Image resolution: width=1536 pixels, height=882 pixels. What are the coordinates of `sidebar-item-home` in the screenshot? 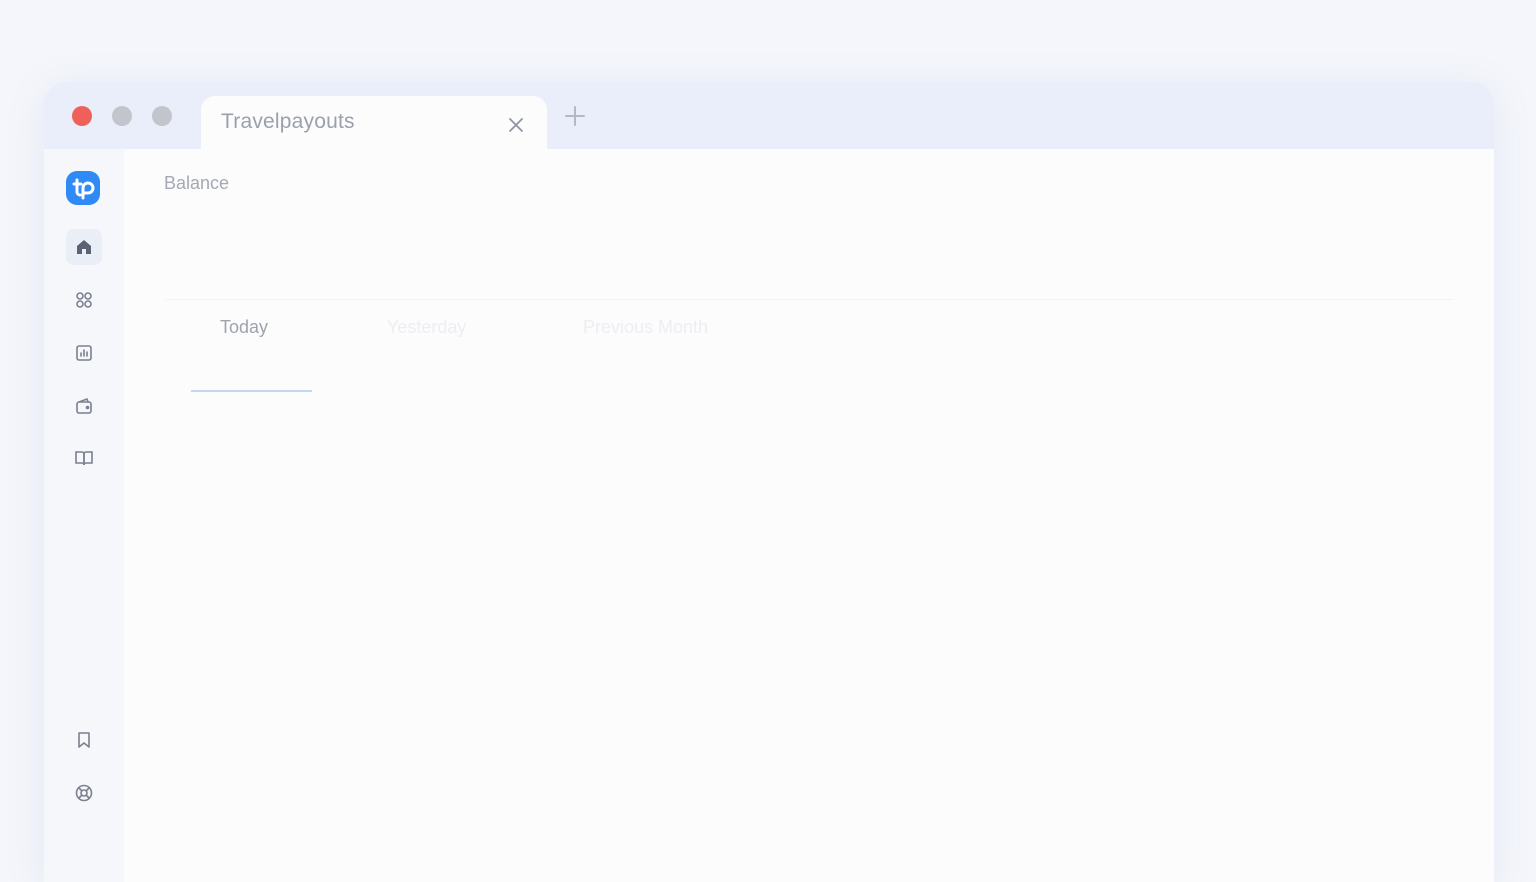 It's located at (84, 247).